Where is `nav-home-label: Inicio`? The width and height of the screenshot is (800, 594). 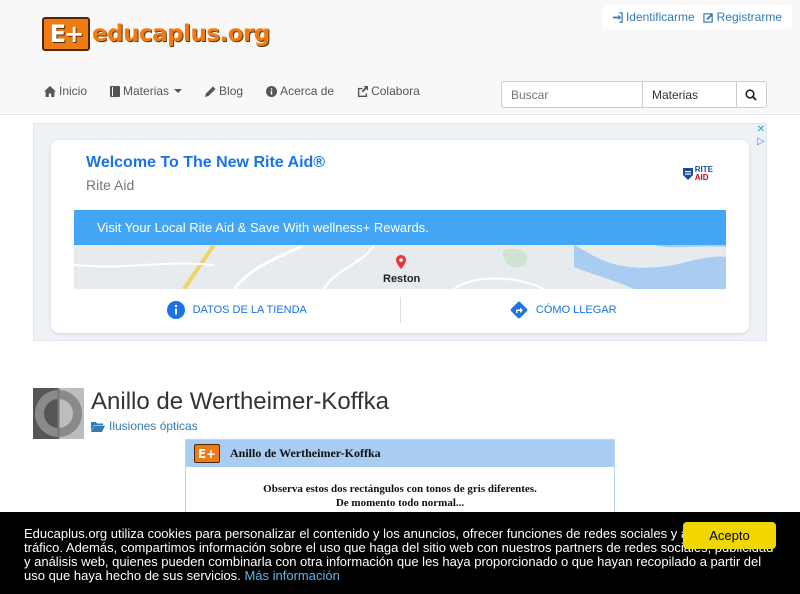 nav-home-label: Inicio is located at coordinates (73, 91).